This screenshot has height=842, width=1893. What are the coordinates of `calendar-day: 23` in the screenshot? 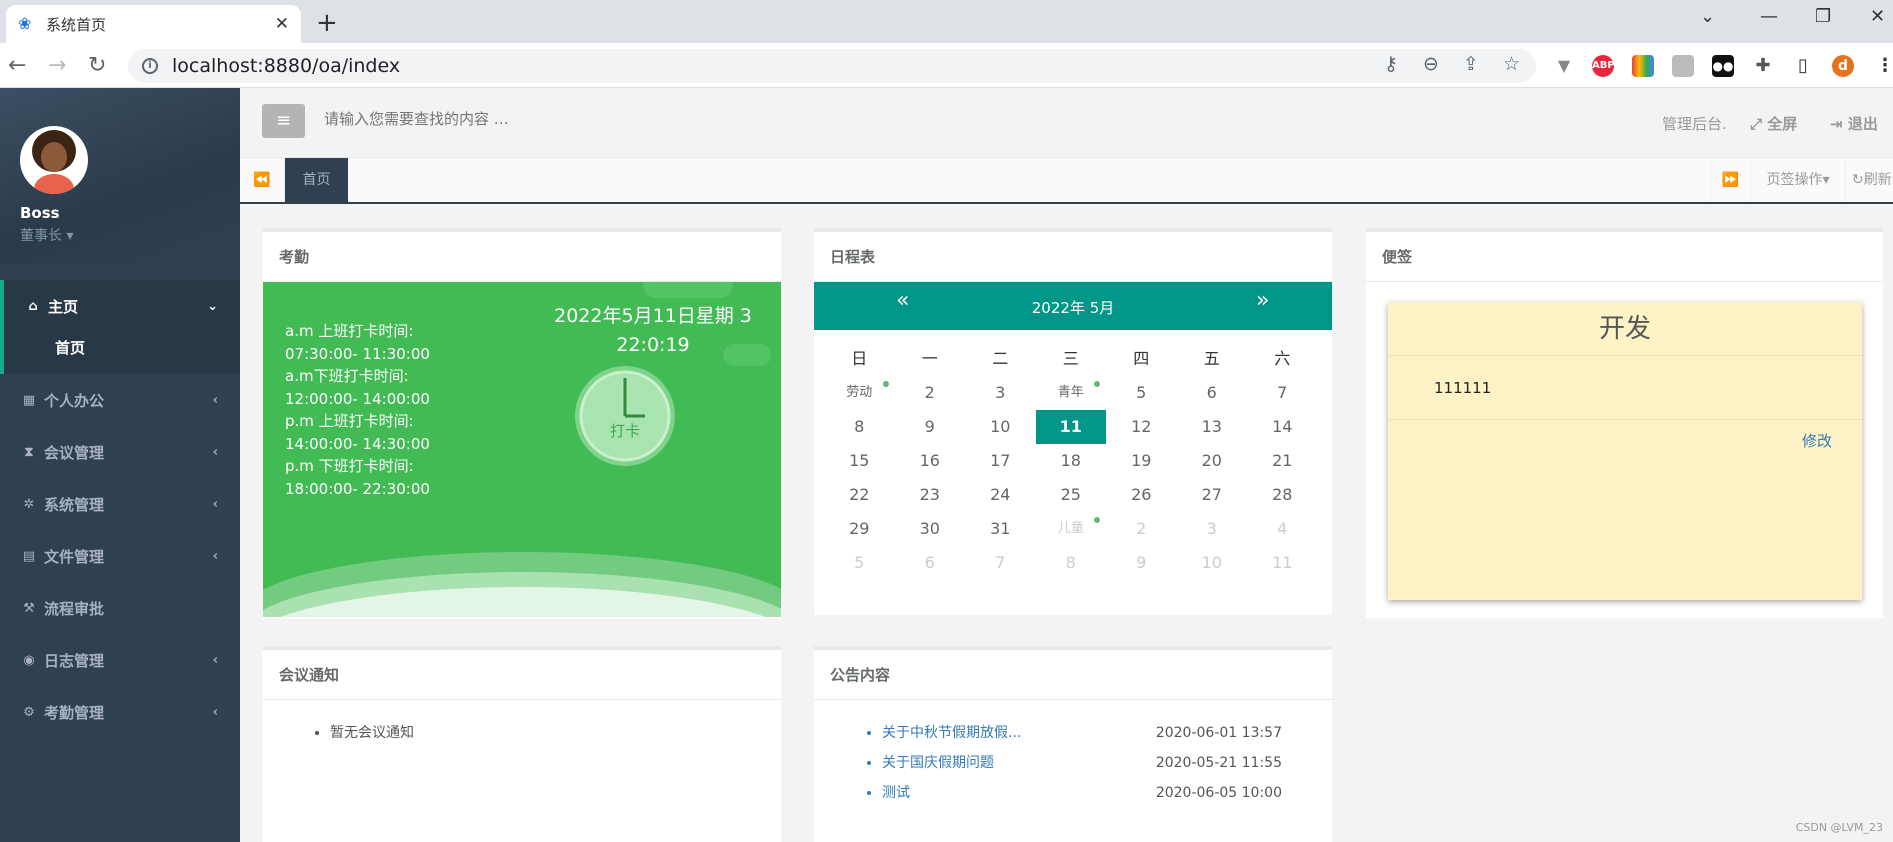 It's located at (930, 495).